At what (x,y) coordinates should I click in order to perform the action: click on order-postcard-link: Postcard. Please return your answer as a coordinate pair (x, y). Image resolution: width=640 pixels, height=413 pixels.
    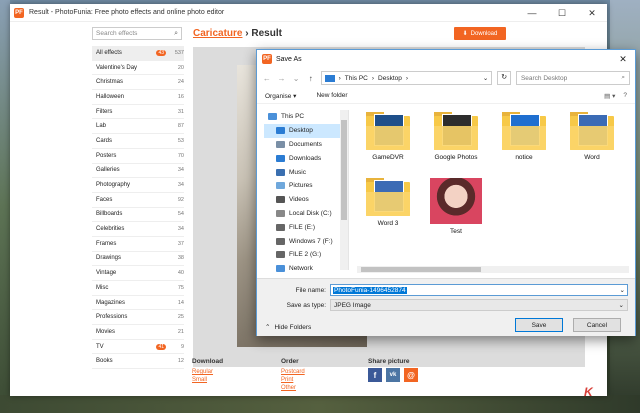
    Looking at the image, I should click on (293, 372).